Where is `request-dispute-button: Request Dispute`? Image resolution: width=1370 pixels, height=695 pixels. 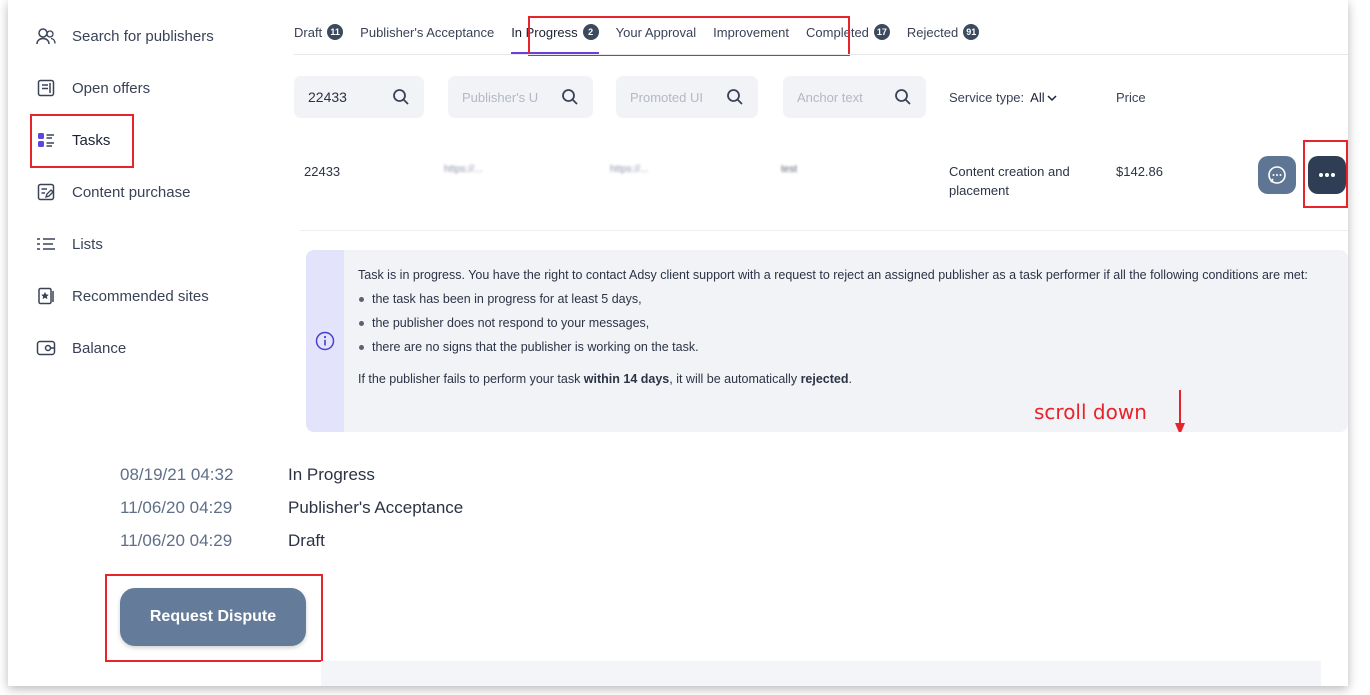
request-dispute-button: Request Dispute is located at coordinates (213, 617).